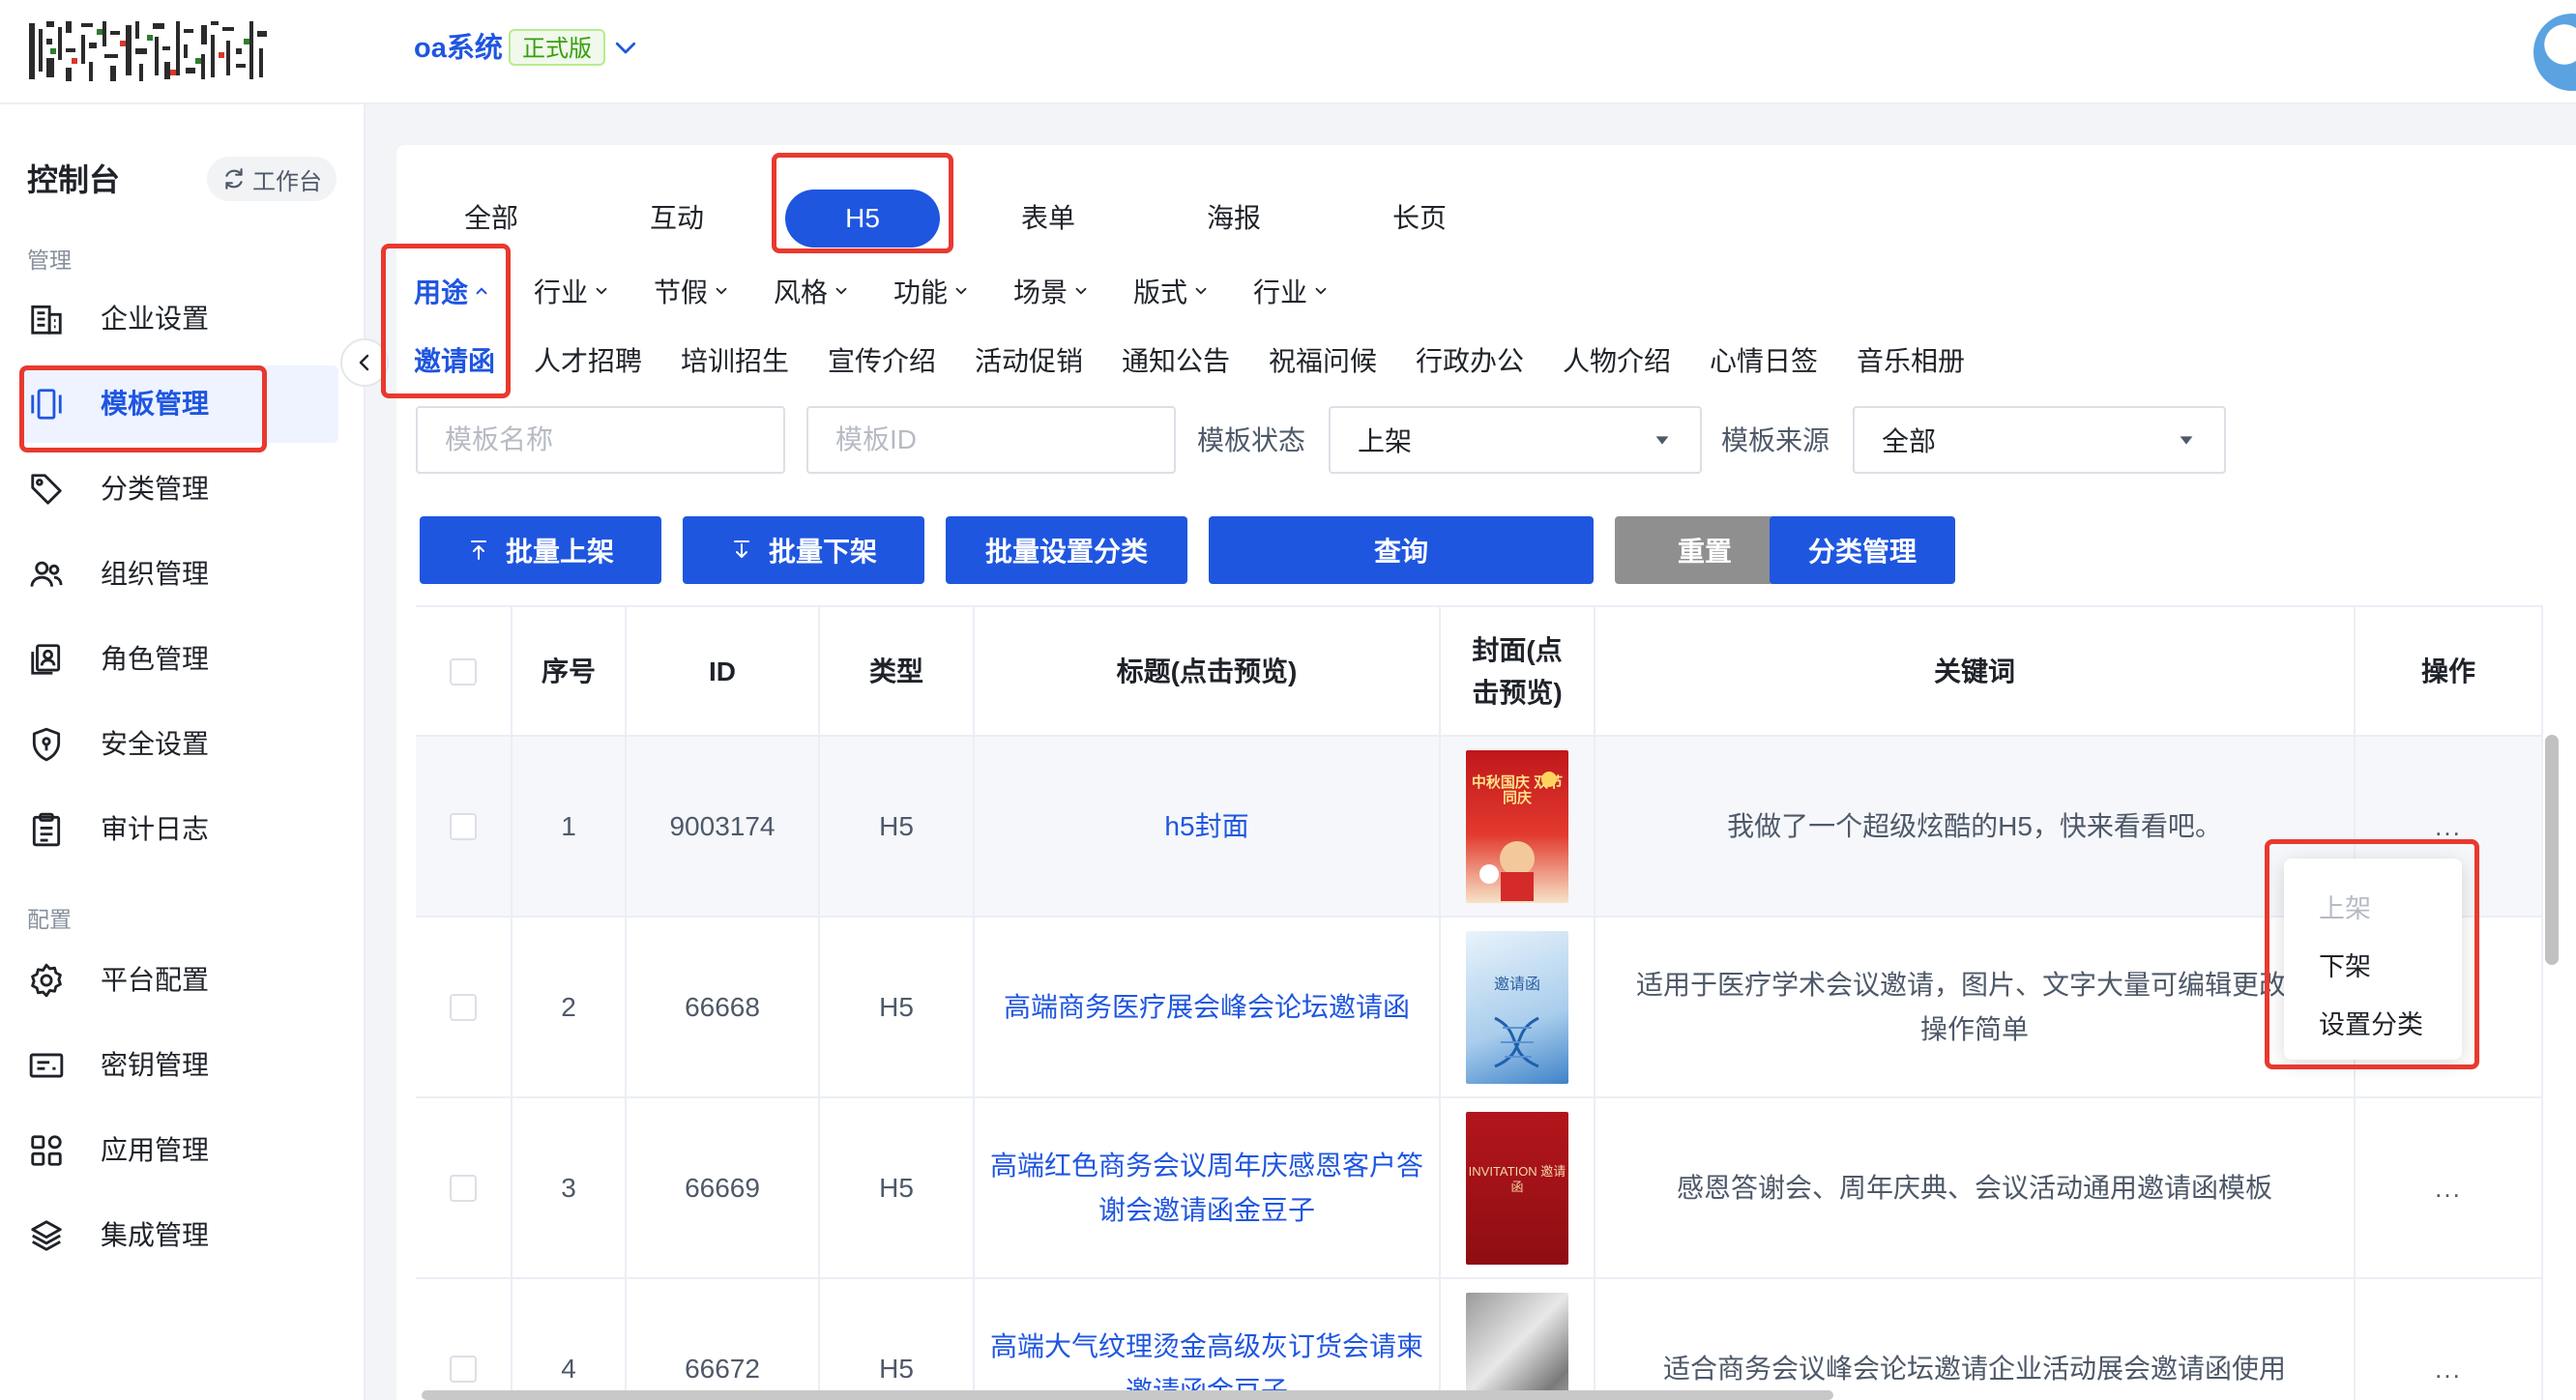  Describe the element at coordinates (1208, 1339) in the screenshot. I see `cell-title-link: 高端大气纹理烫金高级灰订货会请柬邀请函金豆子` at that location.